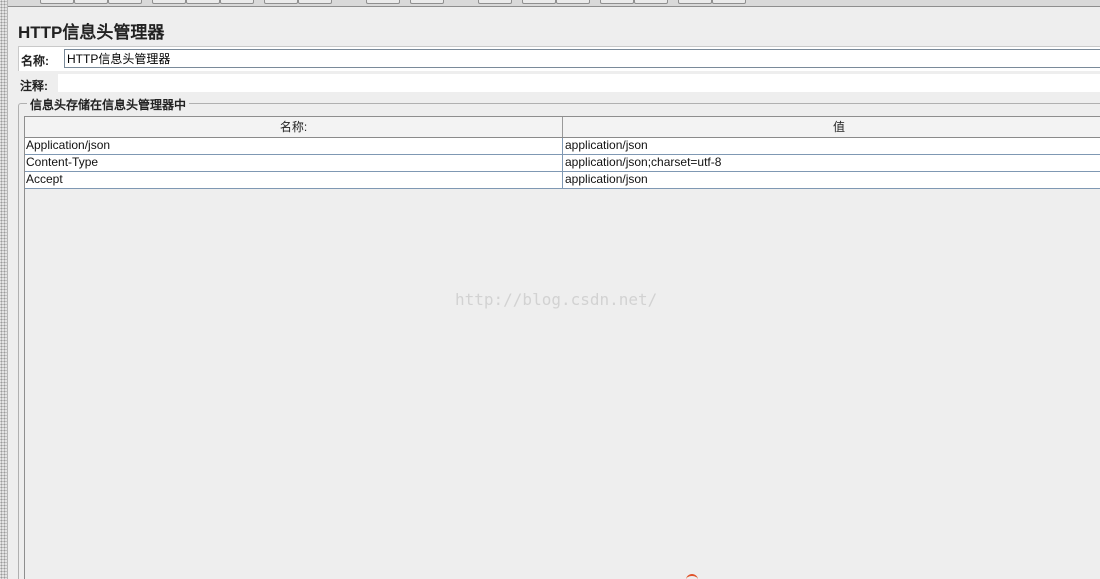 Image resolution: width=1100 pixels, height=579 pixels. Describe the element at coordinates (91, 32) in the screenshot. I see `panel-title: HTTP信息头管理器` at that location.